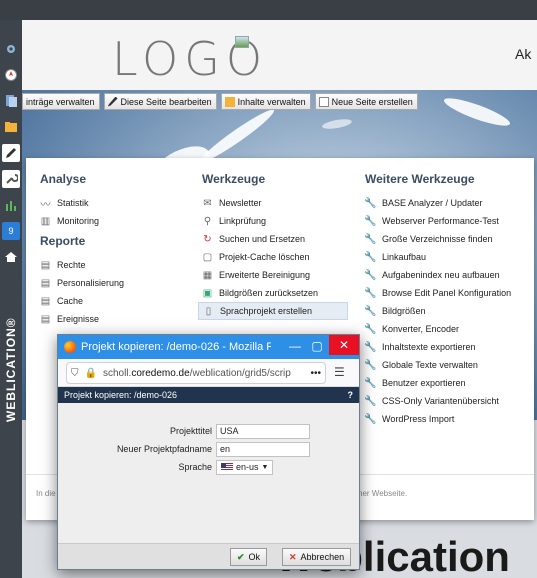 This screenshot has height=578, width=537. Describe the element at coordinates (112, 101) in the screenshot. I see `pencil-icon` at that location.